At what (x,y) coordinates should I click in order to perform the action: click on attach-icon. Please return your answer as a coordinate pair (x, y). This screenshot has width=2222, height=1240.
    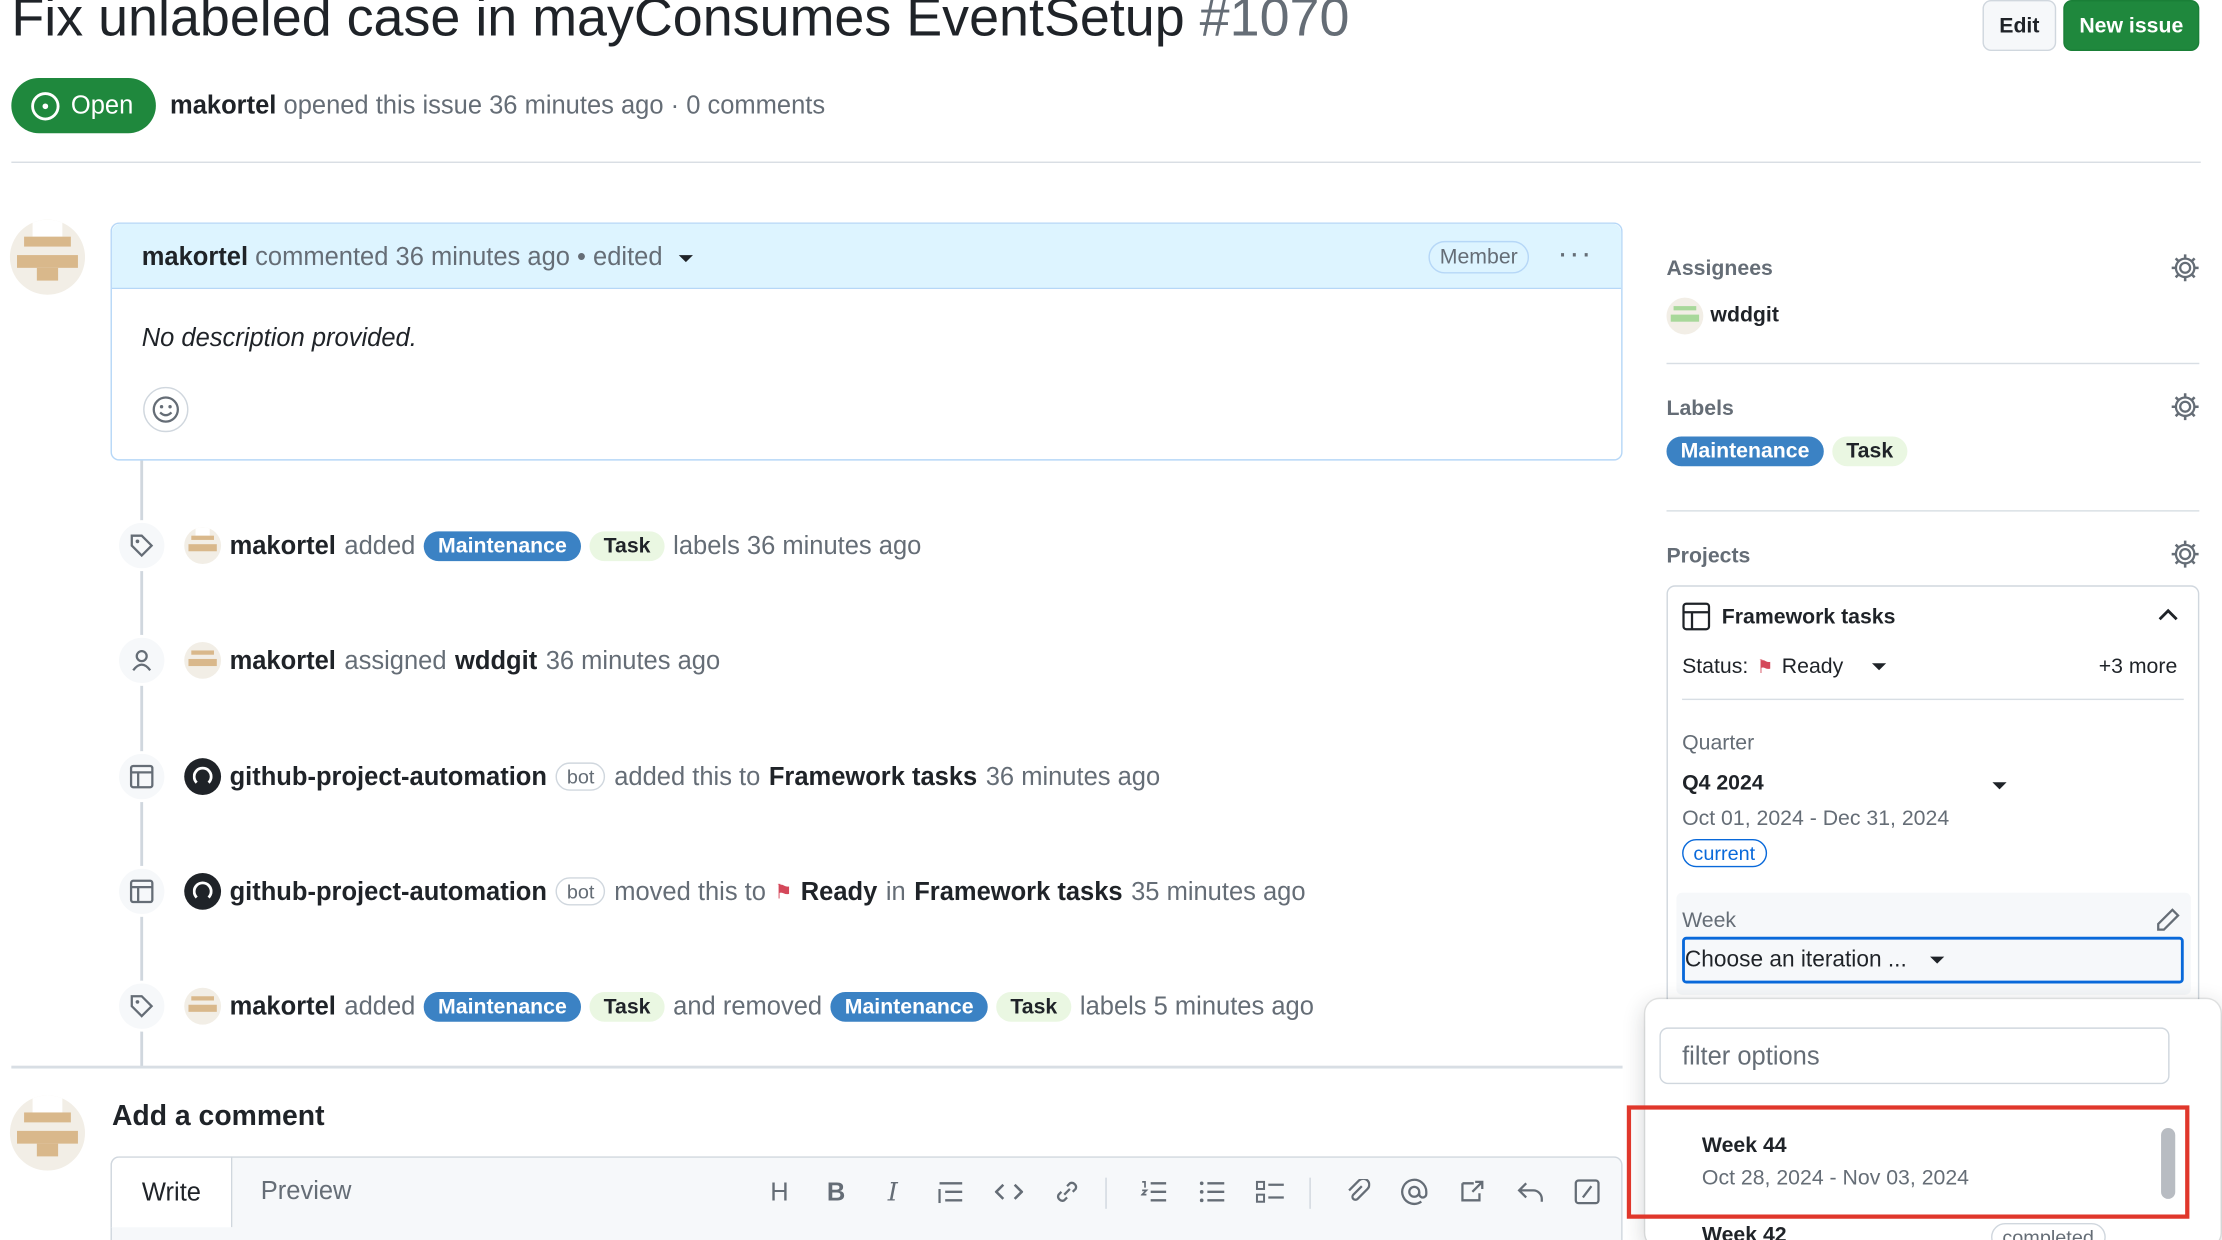
    Looking at the image, I should click on (1358, 1192).